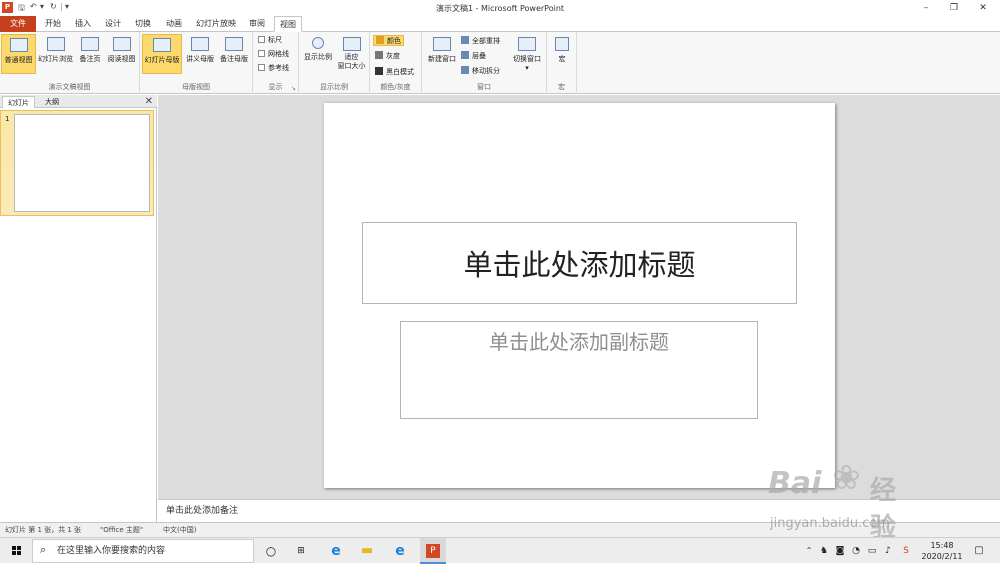  I want to click on group-zoom: 显示比例 适应 窗口大小 显示比例, so click(334, 63).